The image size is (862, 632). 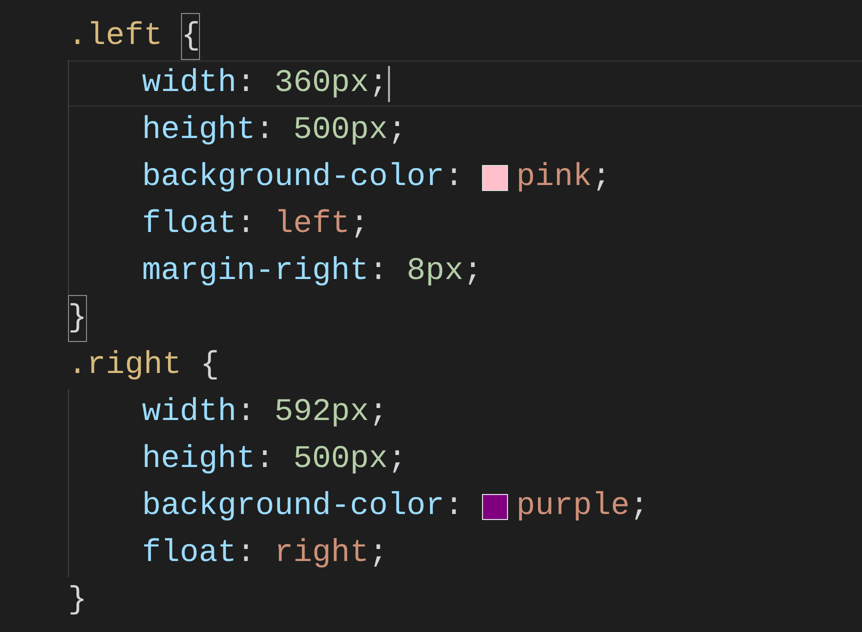 What do you see at coordinates (321, 413) in the screenshot?
I see `css-value: 592px` at bounding box center [321, 413].